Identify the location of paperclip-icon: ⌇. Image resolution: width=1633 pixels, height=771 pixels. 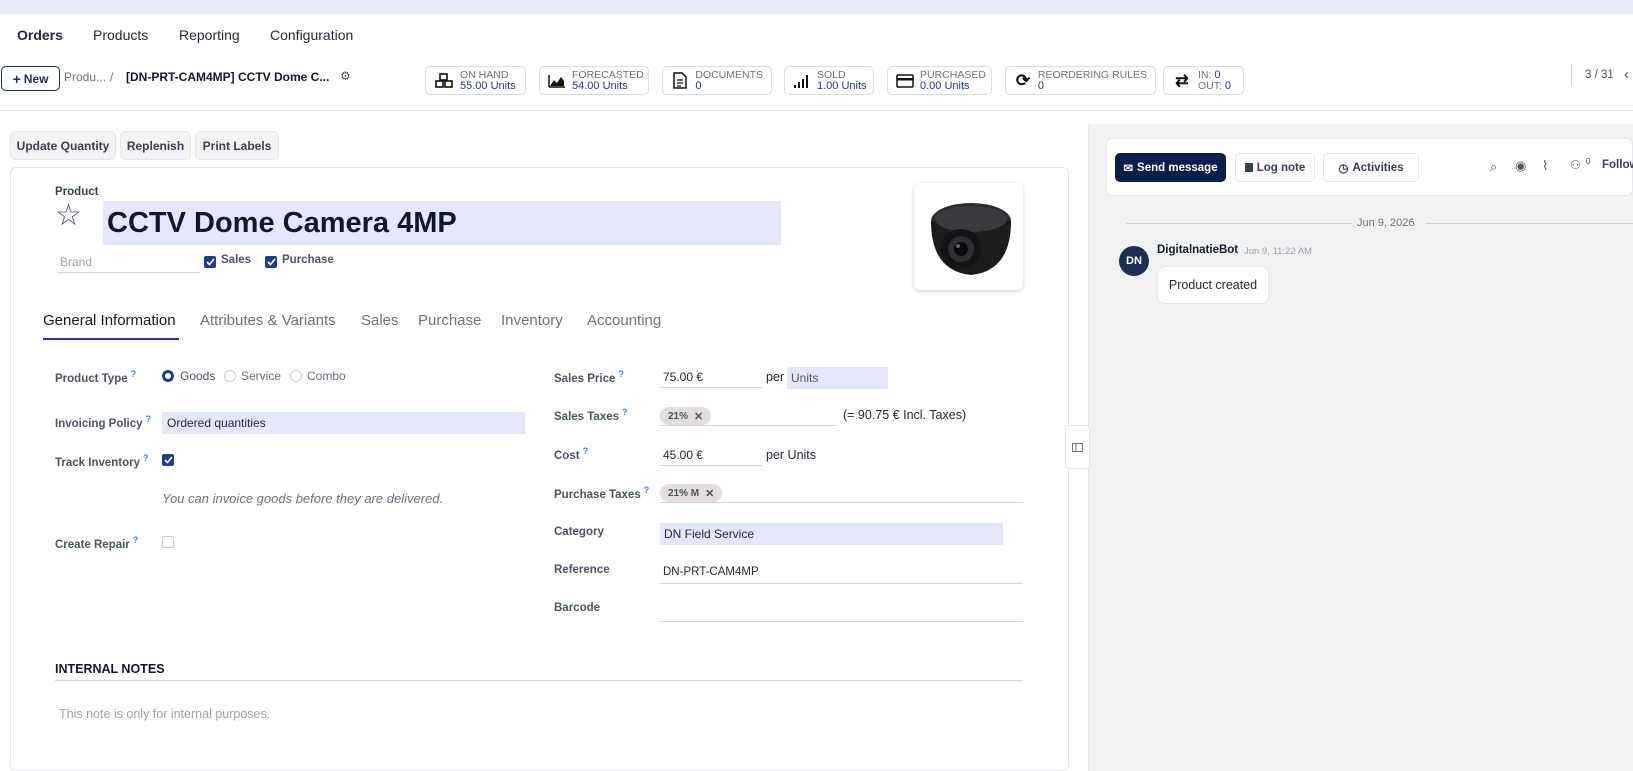
(1545, 166).